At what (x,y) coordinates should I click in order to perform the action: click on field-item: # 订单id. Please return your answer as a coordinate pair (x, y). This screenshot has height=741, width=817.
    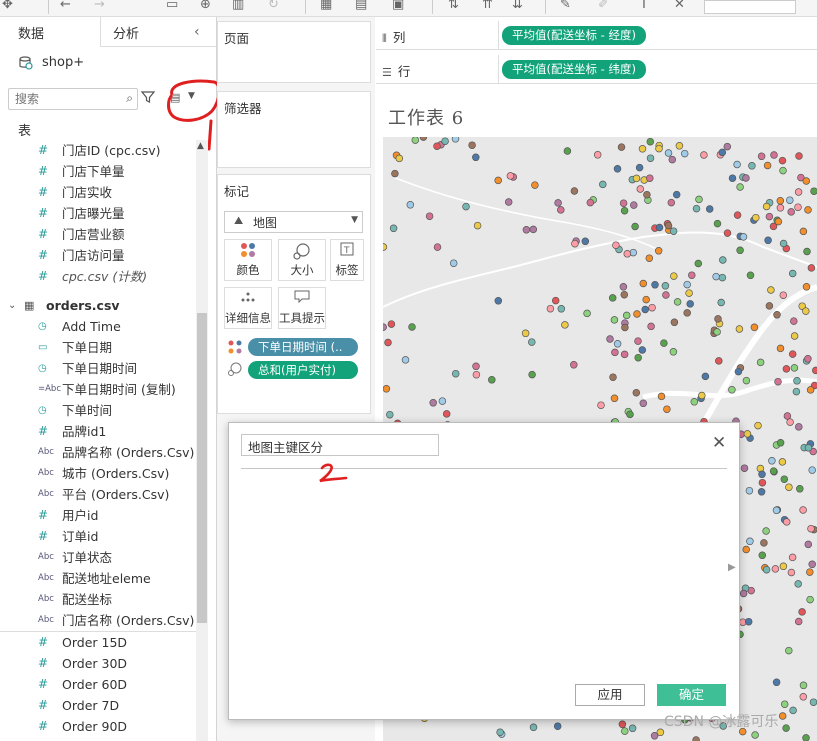
    Looking at the image, I should click on (98, 536).